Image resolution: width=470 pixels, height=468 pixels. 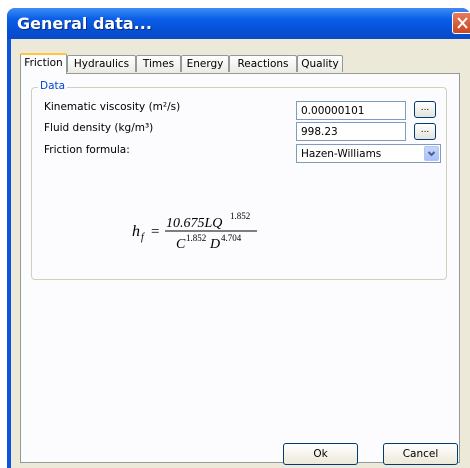 I want to click on tab-reactions: Reactions, so click(x=263, y=63).